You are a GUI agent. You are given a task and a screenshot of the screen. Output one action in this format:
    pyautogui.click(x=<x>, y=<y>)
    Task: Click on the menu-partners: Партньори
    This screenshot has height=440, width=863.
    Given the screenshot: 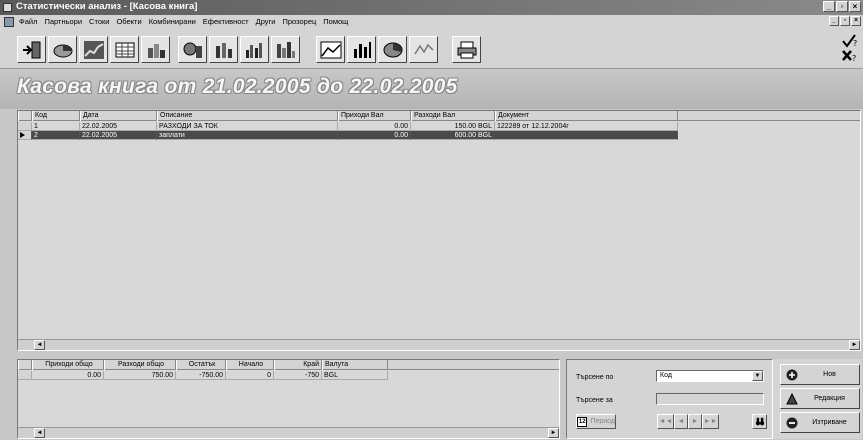 What is the action you would take?
    pyautogui.click(x=63, y=21)
    